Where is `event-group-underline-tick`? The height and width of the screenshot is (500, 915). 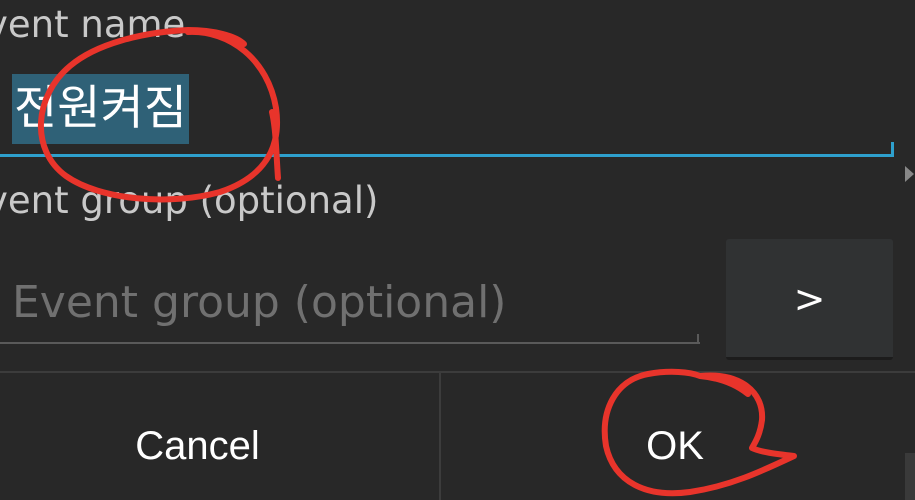 event-group-underline-tick is located at coordinates (698, 339).